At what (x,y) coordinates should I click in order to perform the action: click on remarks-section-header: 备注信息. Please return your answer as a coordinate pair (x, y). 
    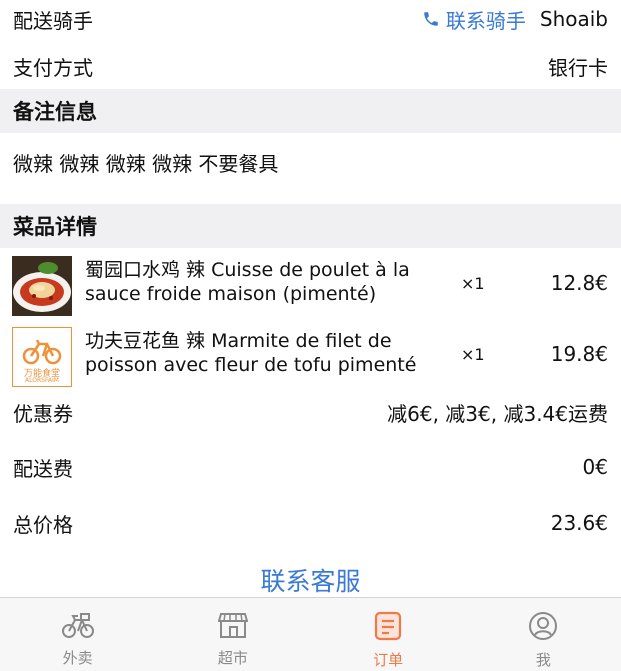
    Looking at the image, I should click on (310, 111).